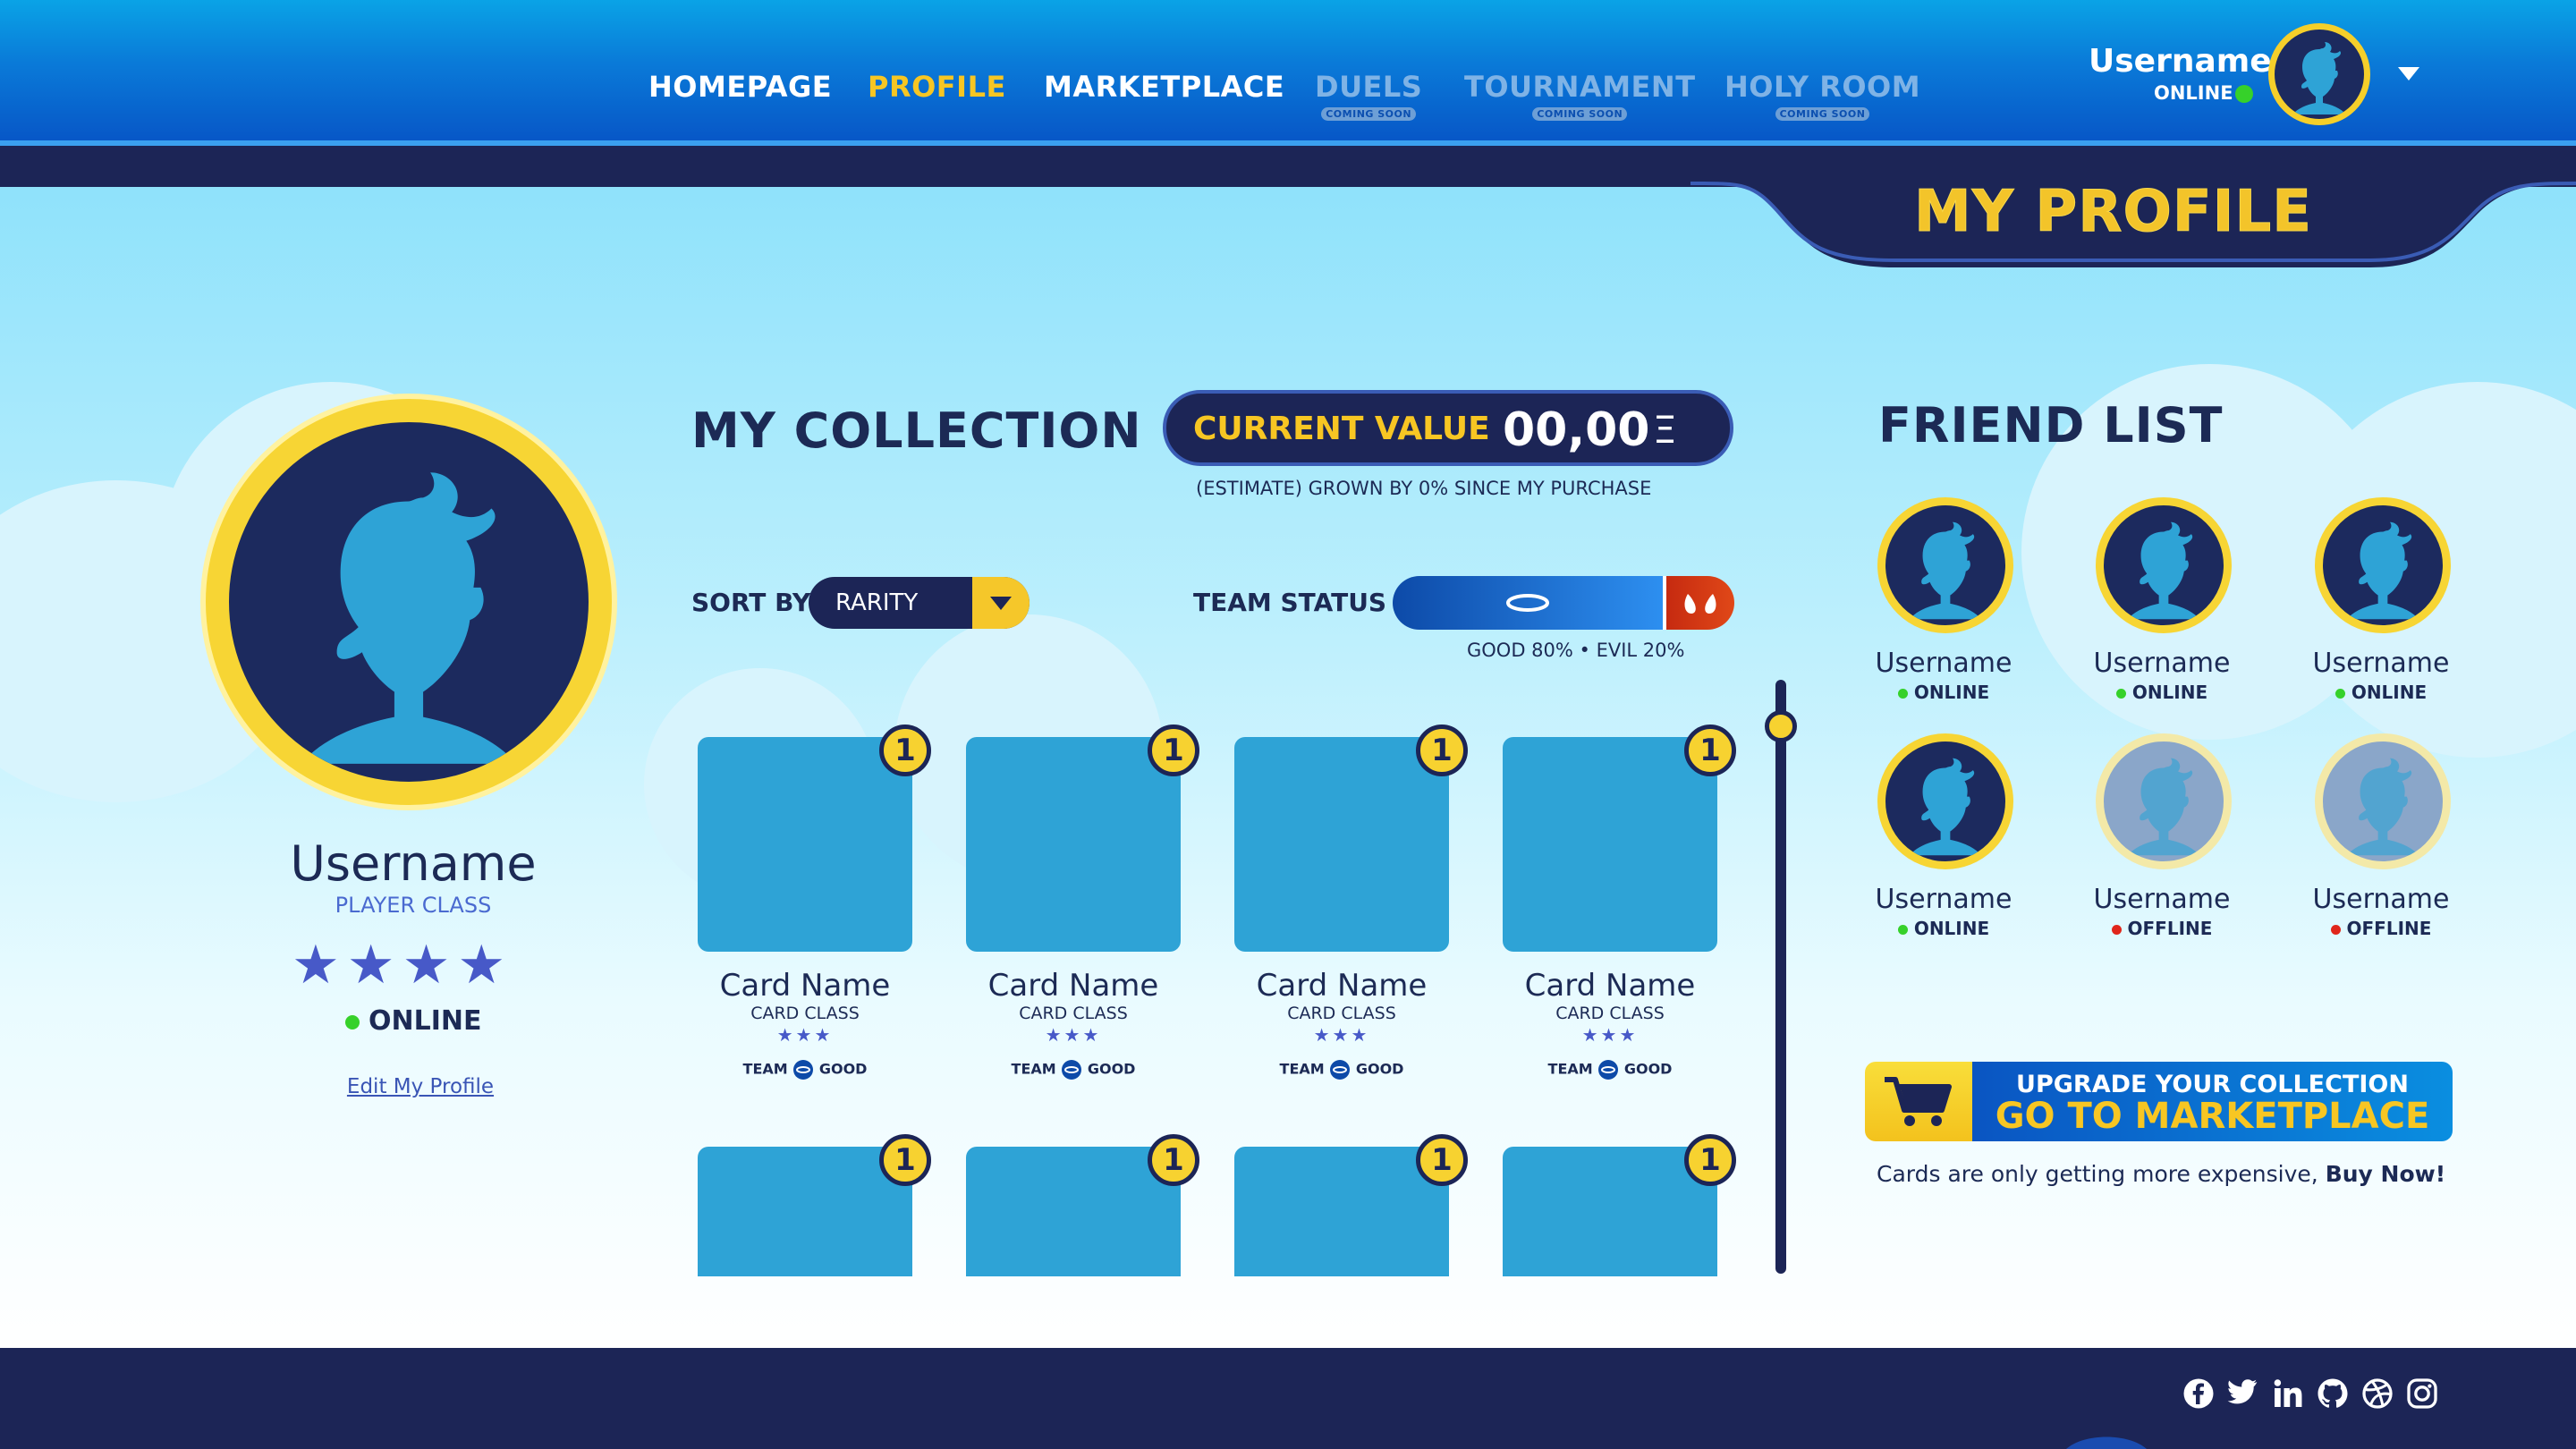 The image size is (2576, 1449). Describe the element at coordinates (1918, 1101) in the screenshot. I see `shopping-cart-icon` at that location.